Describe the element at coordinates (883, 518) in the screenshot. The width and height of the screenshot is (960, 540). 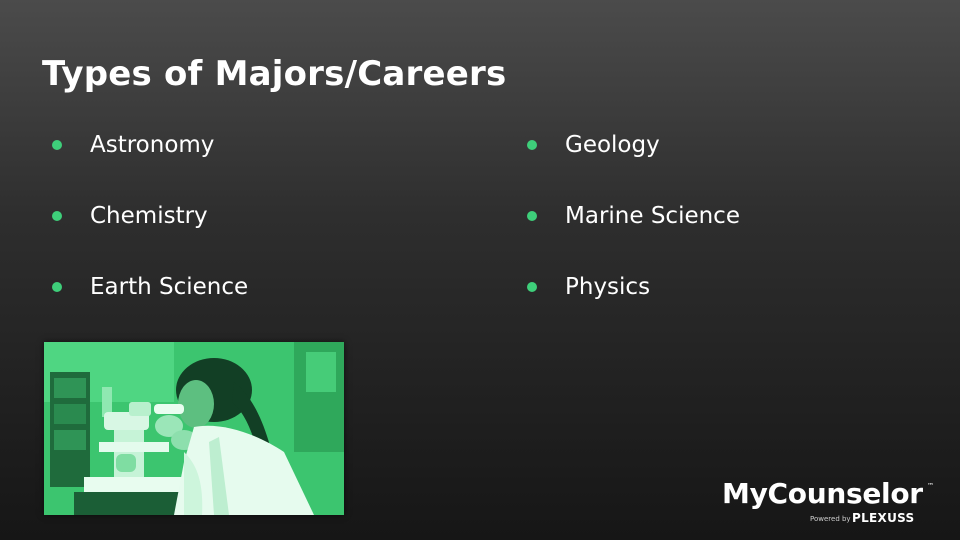
I see `logo-brand: PLEXUSS` at that location.